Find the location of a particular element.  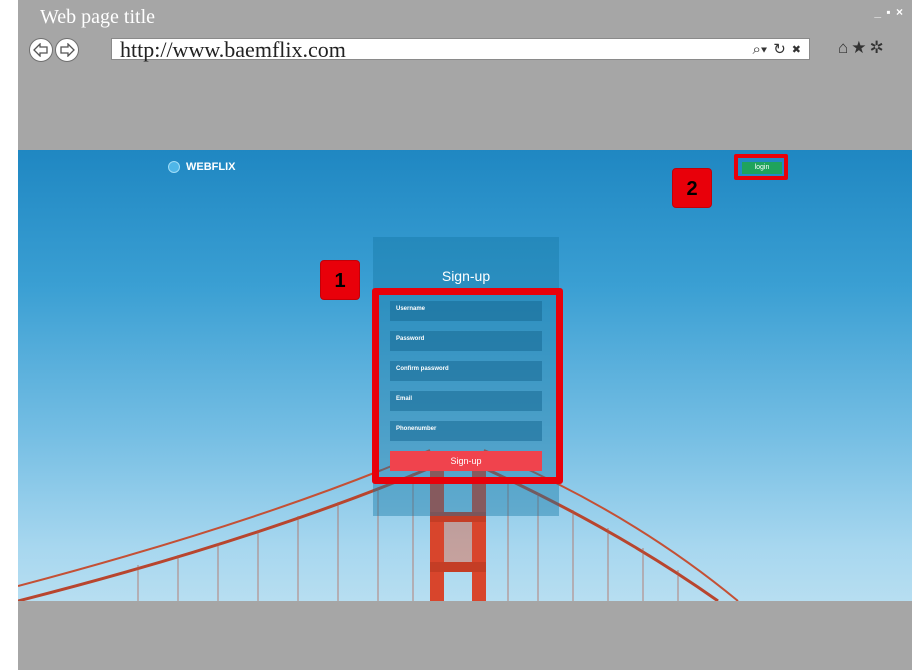

stop-icon: ✖ is located at coordinates (796, 49).